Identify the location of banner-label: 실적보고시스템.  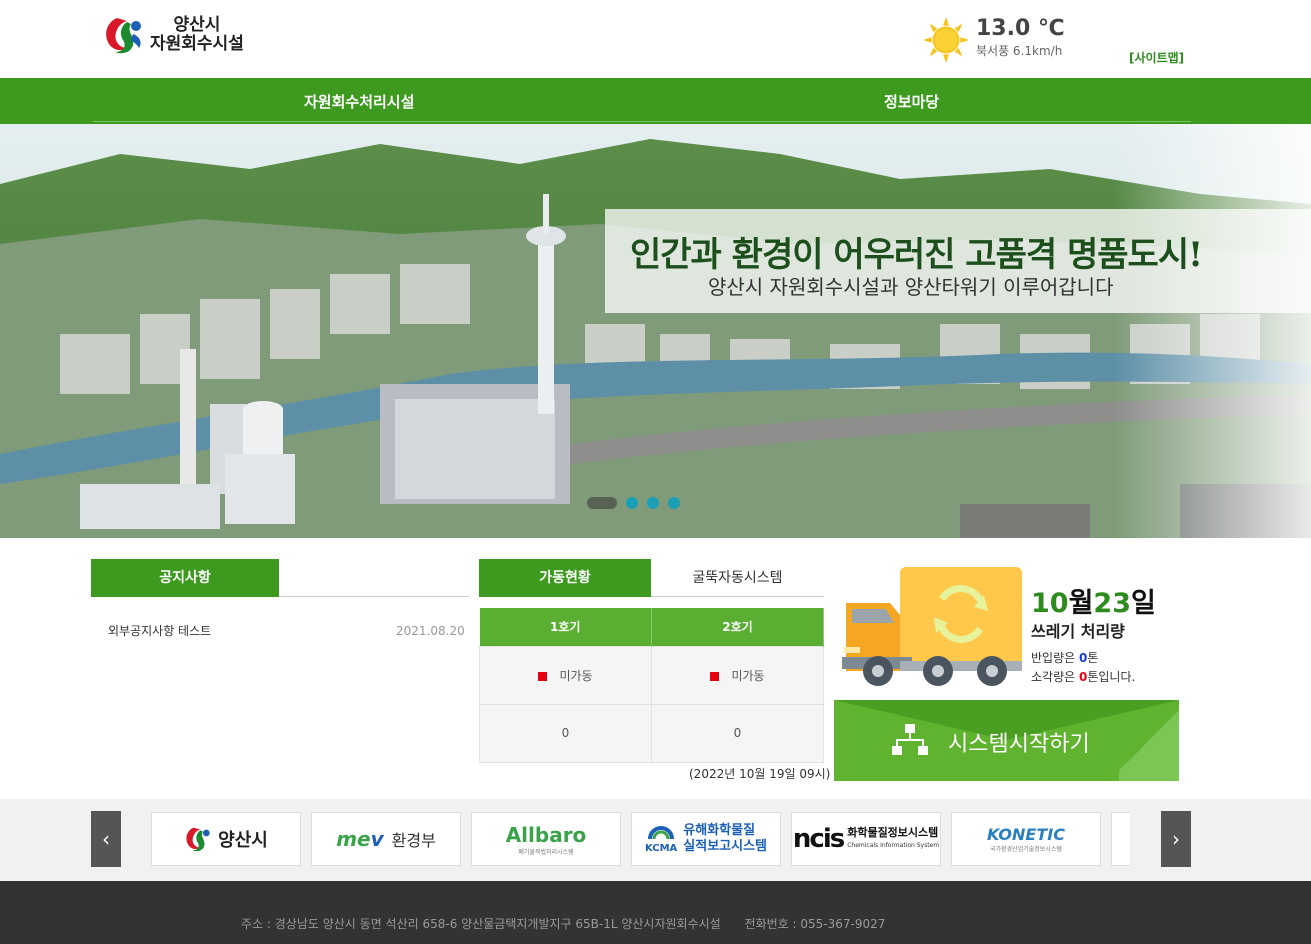
(725, 846).